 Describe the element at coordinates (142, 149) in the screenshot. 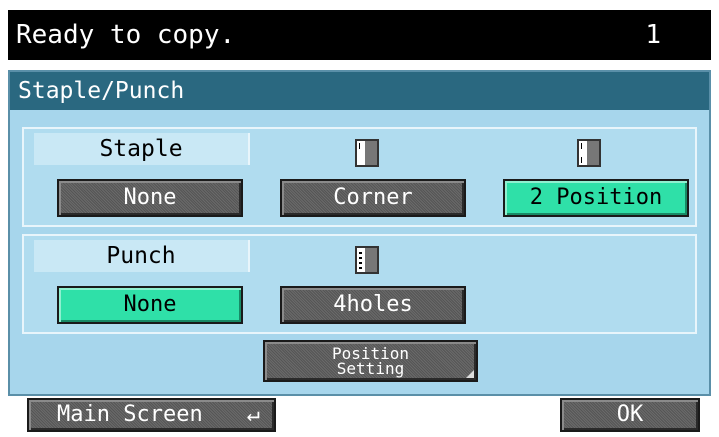

I see `staple-label: Staple` at that location.